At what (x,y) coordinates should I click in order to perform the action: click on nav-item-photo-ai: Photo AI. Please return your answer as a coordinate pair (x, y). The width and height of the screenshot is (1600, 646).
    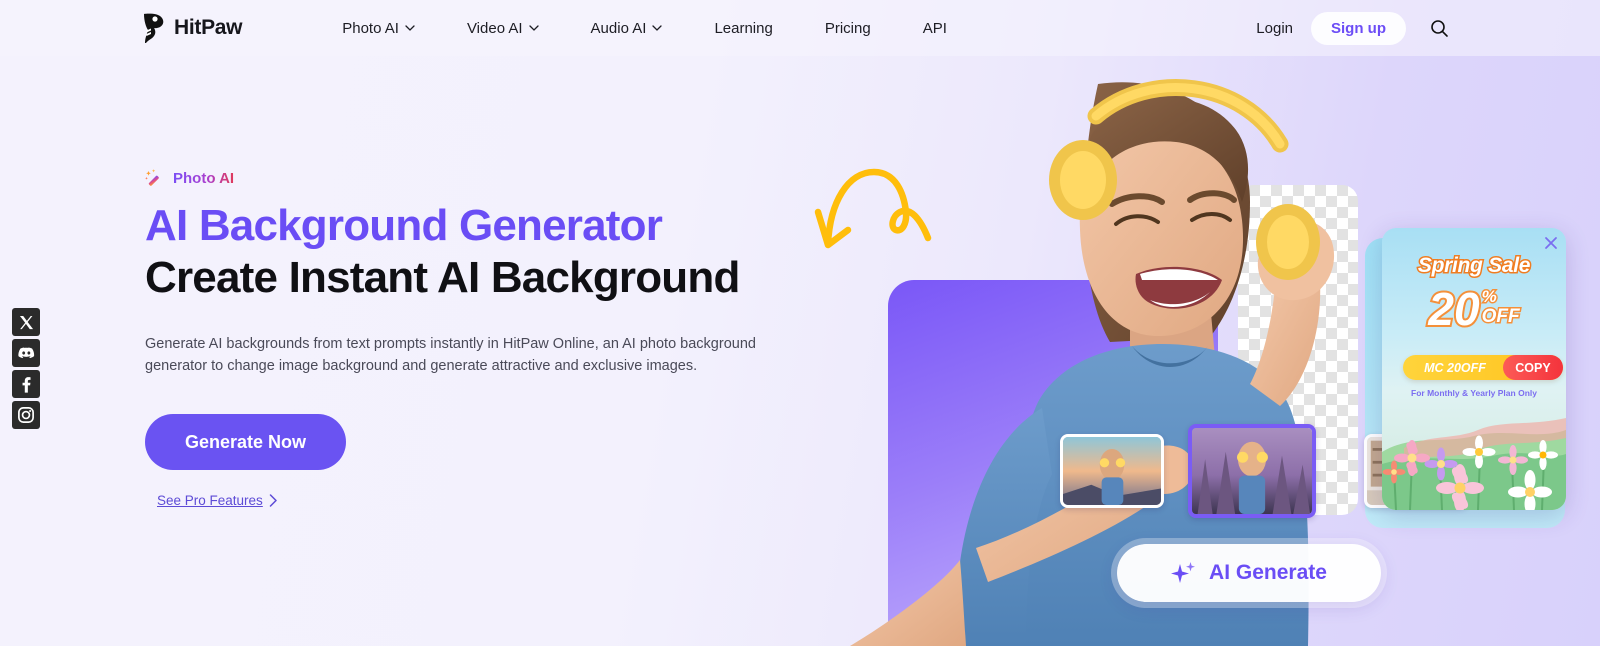
    Looking at the image, I should click on (378, 28).